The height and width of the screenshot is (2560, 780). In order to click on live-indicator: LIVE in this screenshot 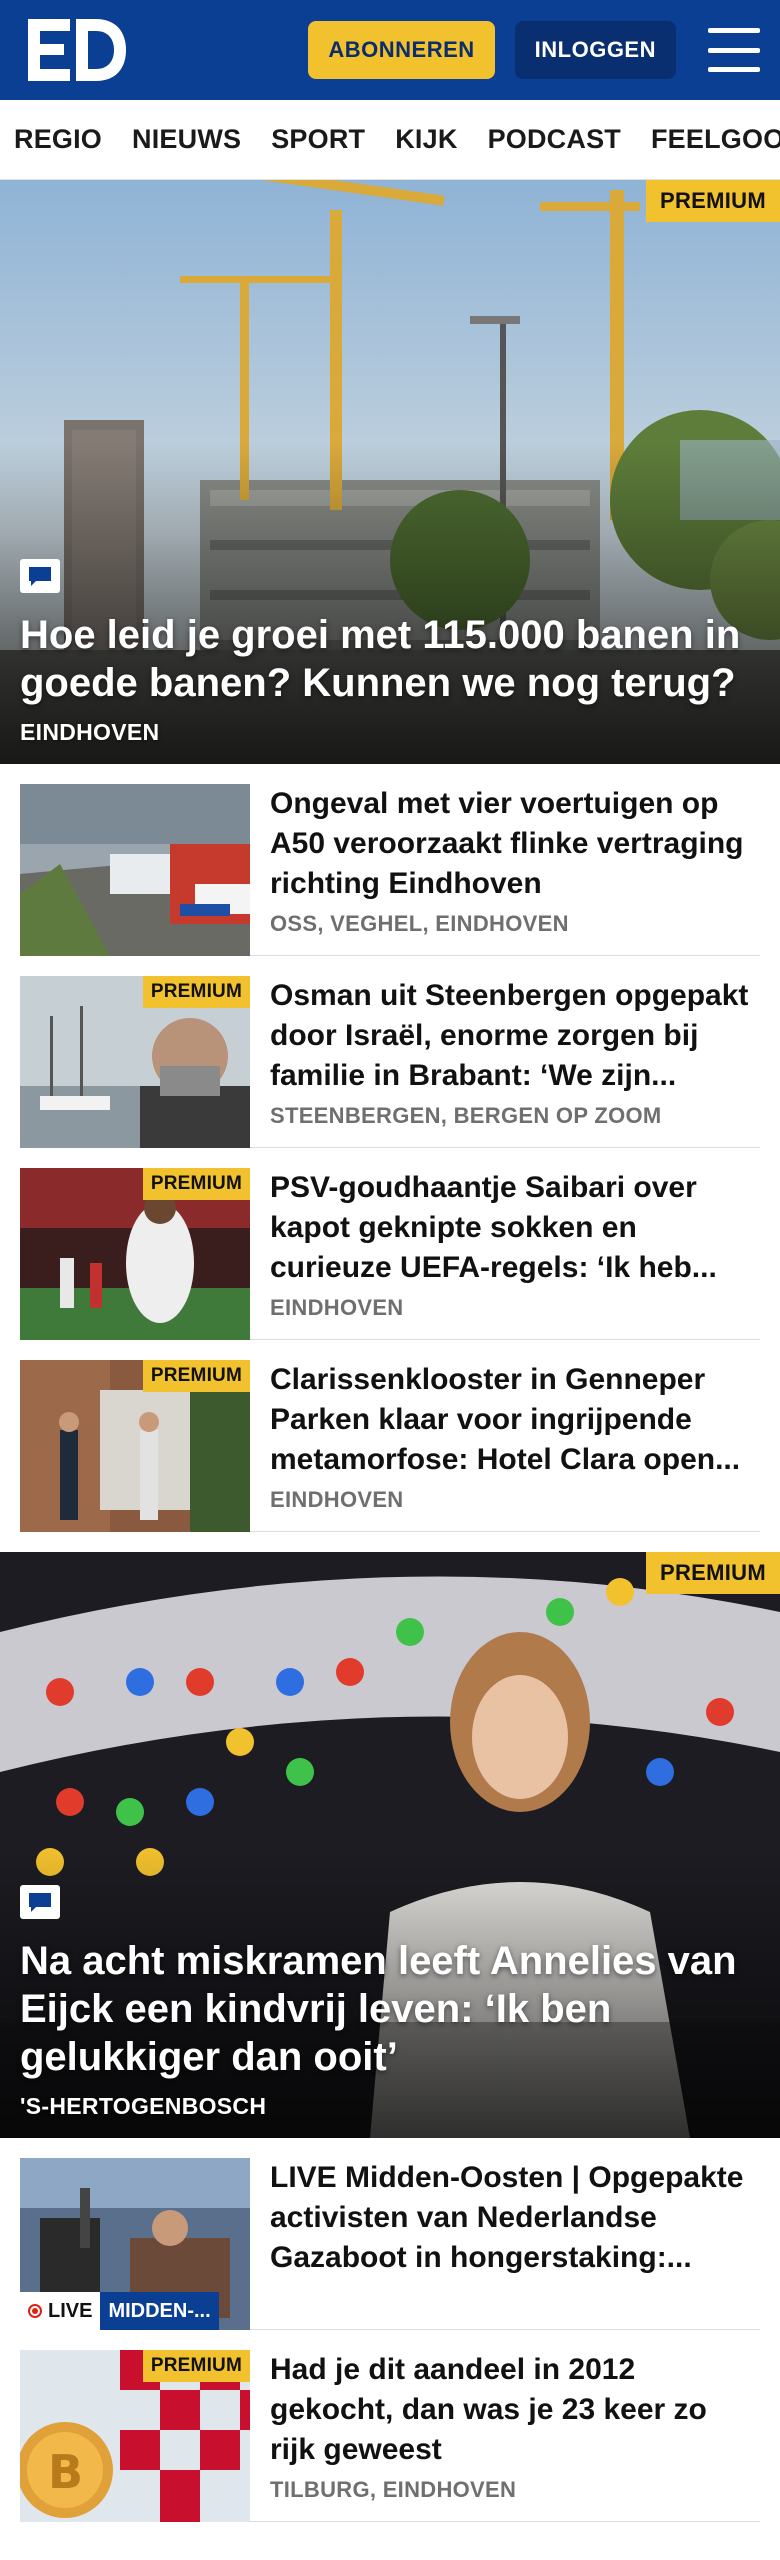, I will do `click(60, 2311)`.